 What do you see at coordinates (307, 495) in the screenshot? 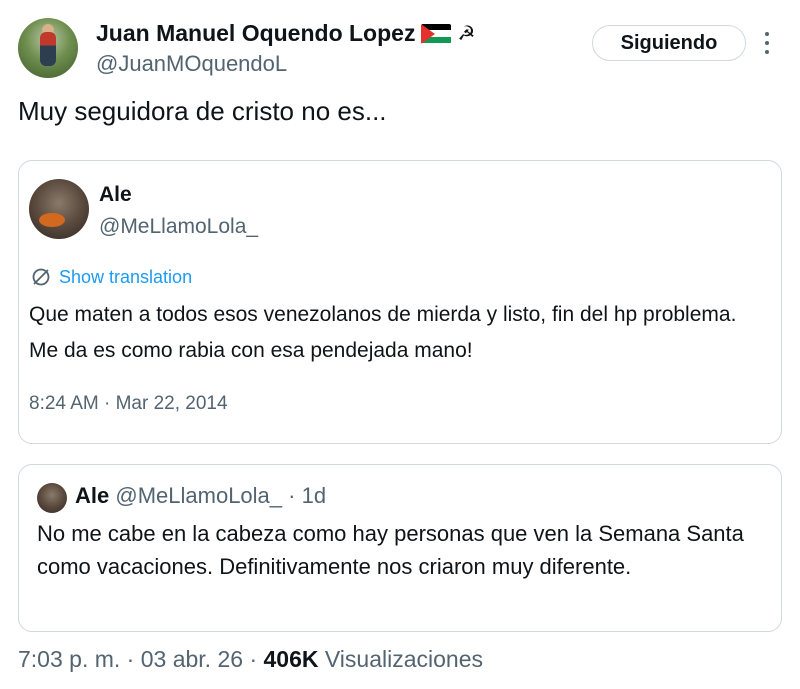
I see `quote-card-age: · 1d` at bounding box center [307, 495].